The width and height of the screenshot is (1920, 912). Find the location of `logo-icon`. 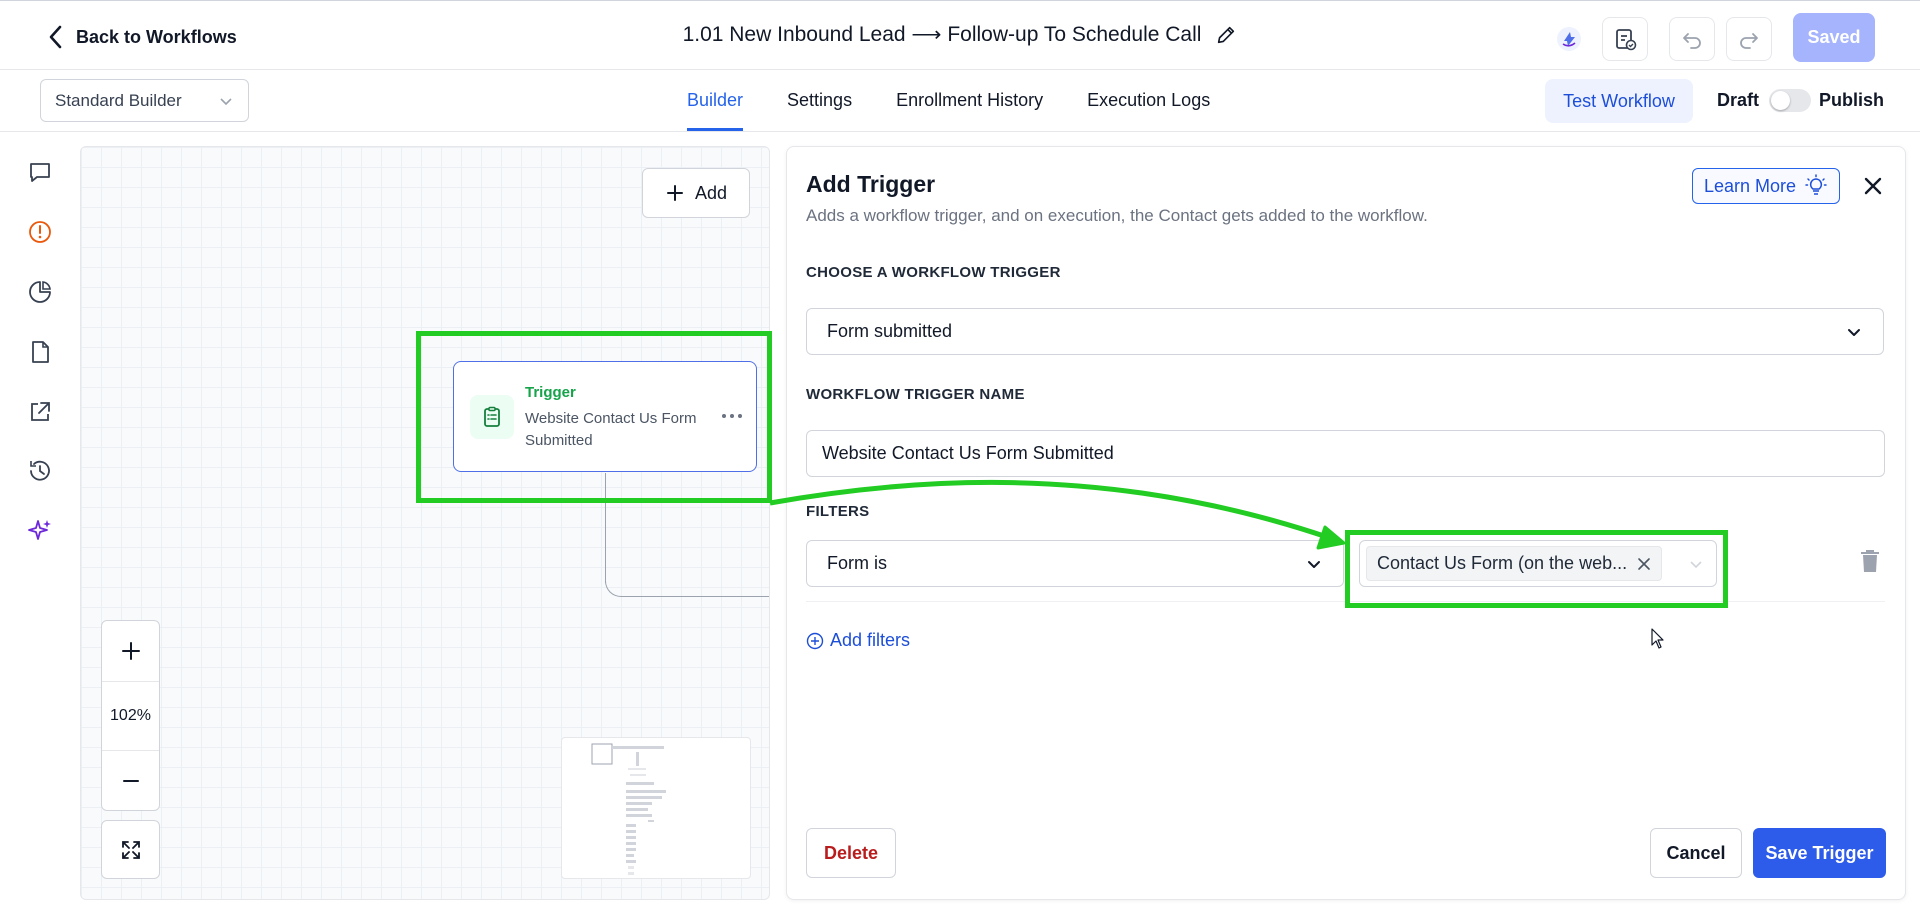

logo-icon is located at coordinates (1569, 39).